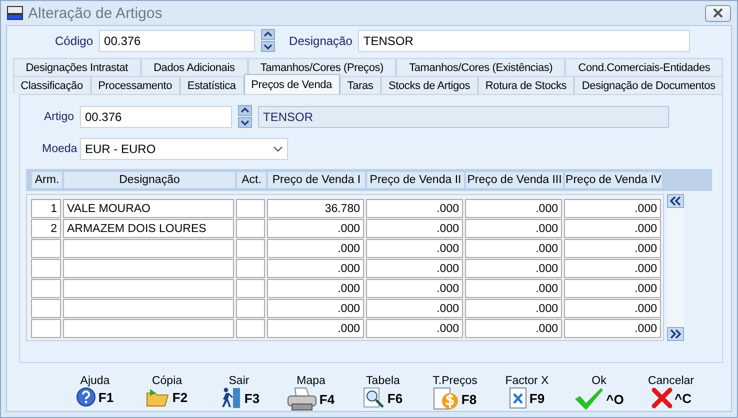  Describe the element at coordinates (194, 67) in the screenshot. I see `tab: Dados Adicionais` at that location.